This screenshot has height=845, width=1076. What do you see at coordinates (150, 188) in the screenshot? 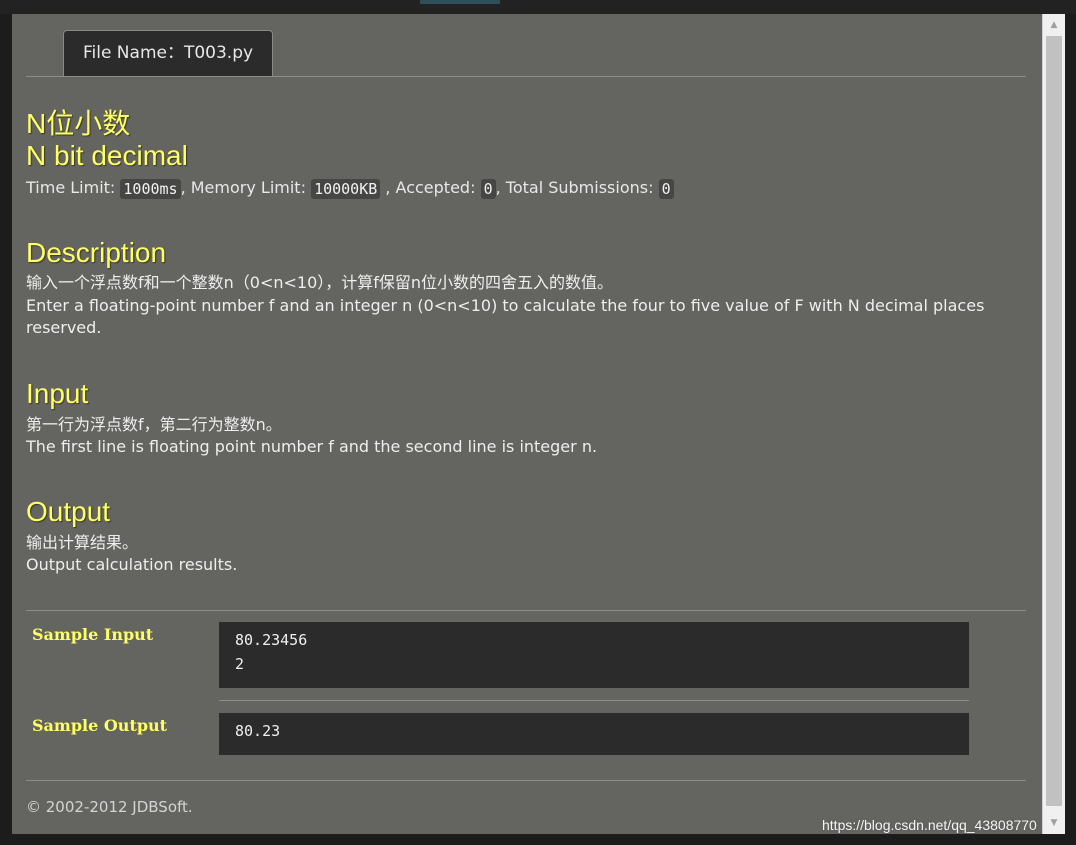
I see `time-limit-value: 1000ms` at bounding box center [150, 188].